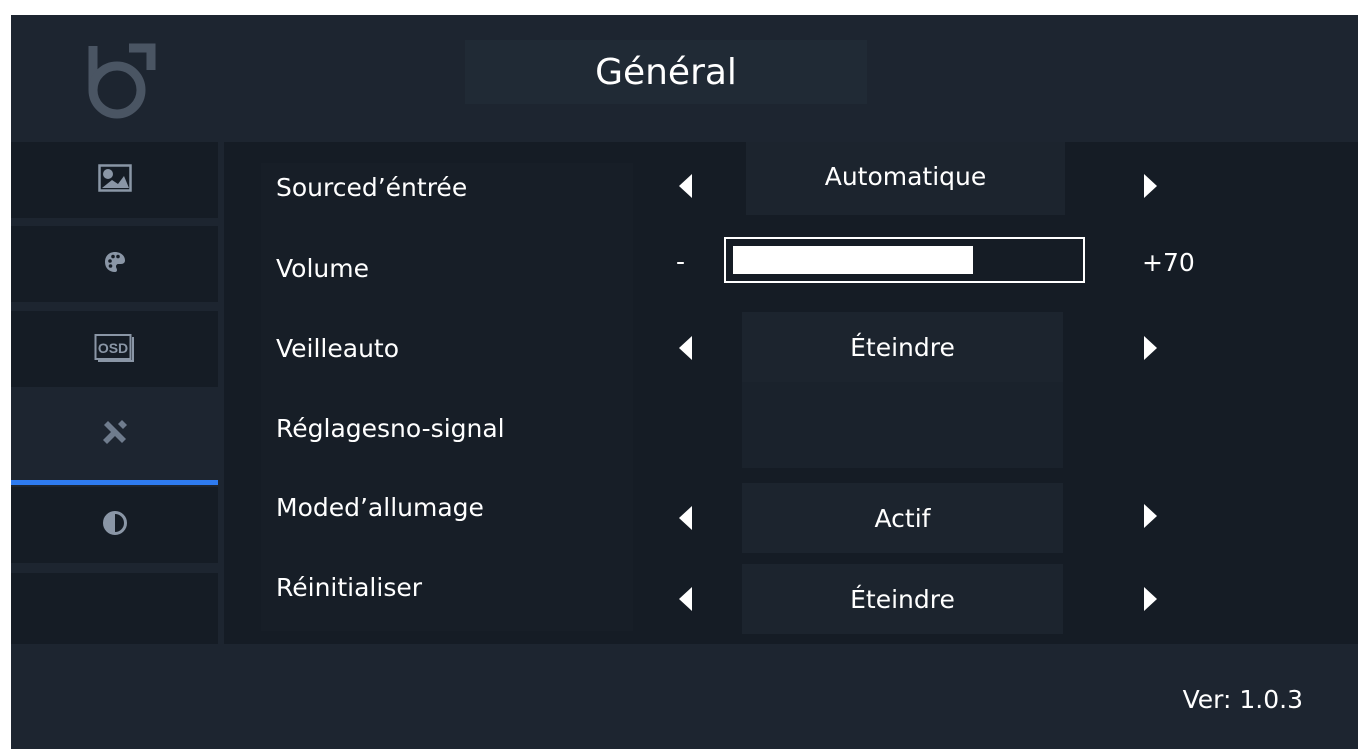  What do you see at coordinates (1150, 186) in the screenshot?
I see `input-source-next-icon` at bounding box center [1150, 186].